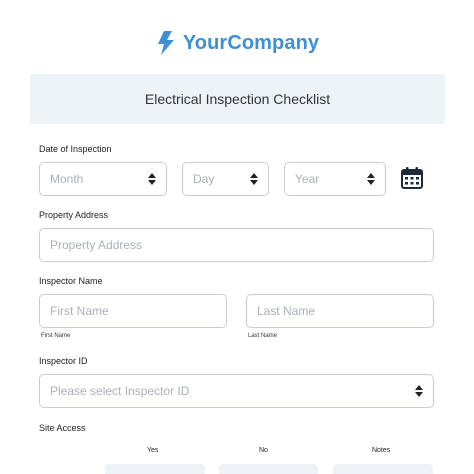  What do you see at coordinates (133, 311) in the screenshot?
I see `first-name-input: First Name` at bounding box center [133, 311].